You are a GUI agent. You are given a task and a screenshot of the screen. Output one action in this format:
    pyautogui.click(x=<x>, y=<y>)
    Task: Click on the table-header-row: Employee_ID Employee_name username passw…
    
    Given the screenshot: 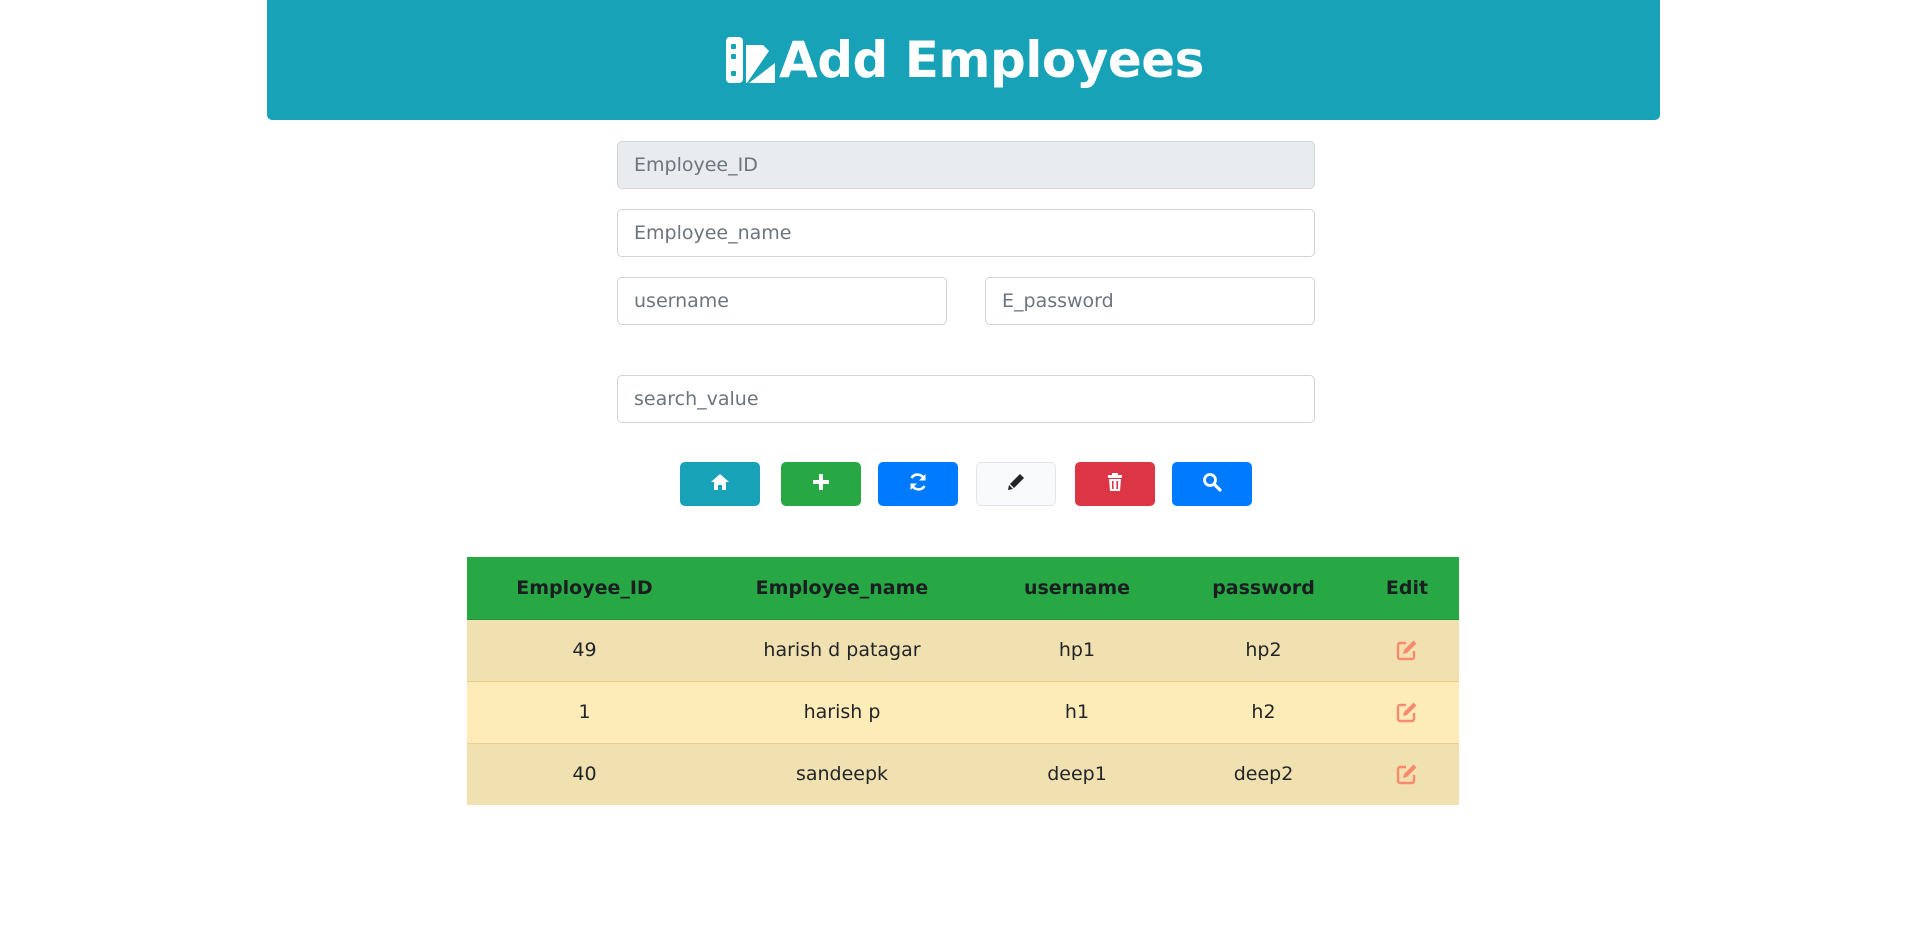 What is the action you would take?
    pyautogui.click(x=963, y=588)
    